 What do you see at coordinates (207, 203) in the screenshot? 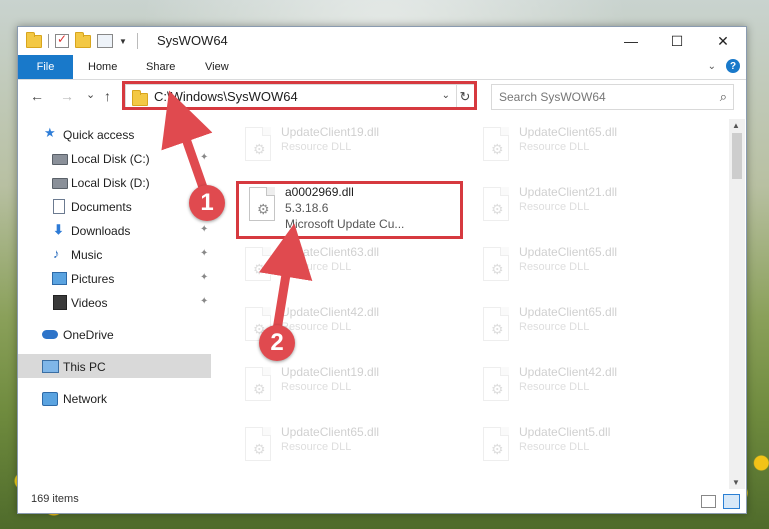
I see `step-1-badge: 1` at bounding box center [207, 203].